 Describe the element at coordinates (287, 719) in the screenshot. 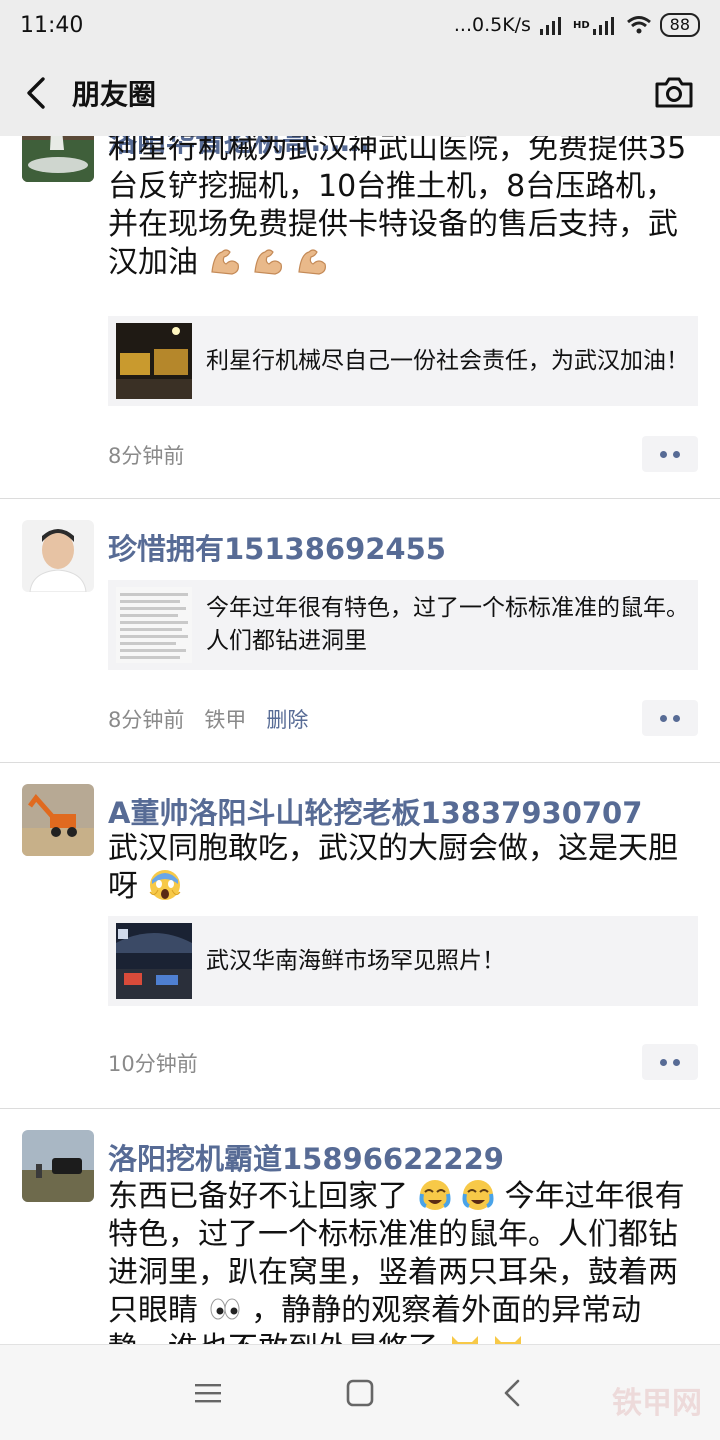

I see `delete-button: 删除` at that location.